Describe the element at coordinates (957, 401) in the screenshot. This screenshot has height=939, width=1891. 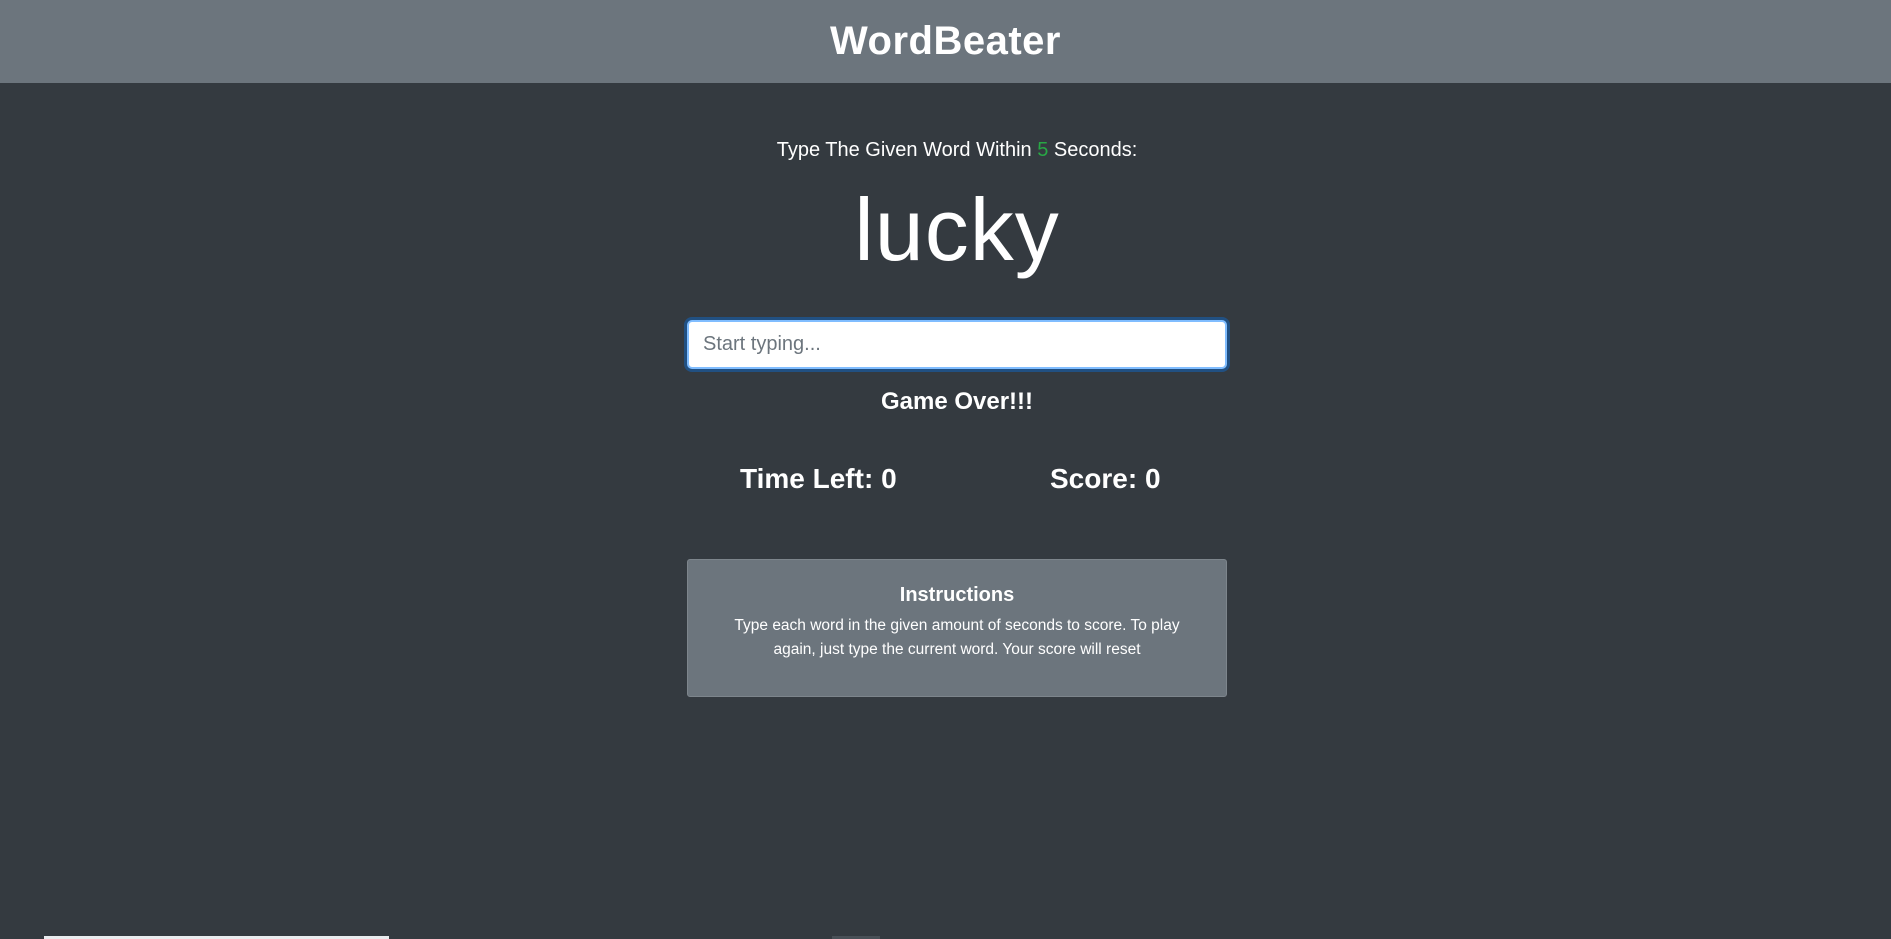
I see `game-message: Game Over!!!` at that location.